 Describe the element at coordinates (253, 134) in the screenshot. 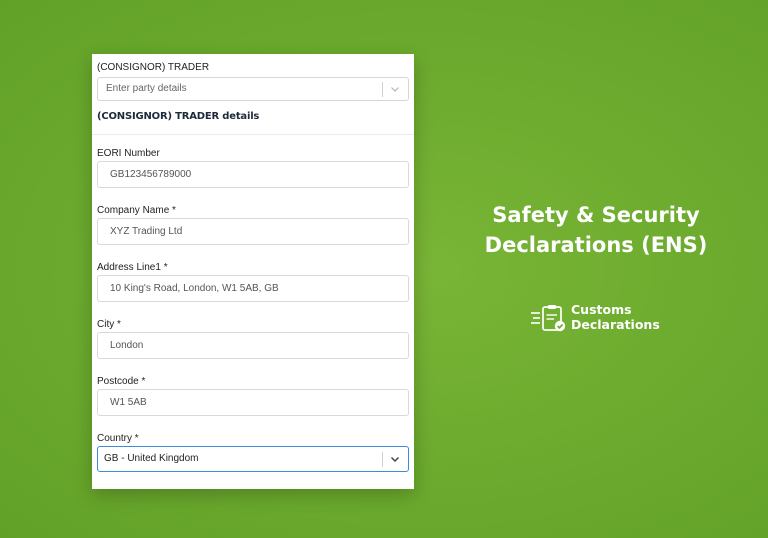

I see `section-divider` at that location.